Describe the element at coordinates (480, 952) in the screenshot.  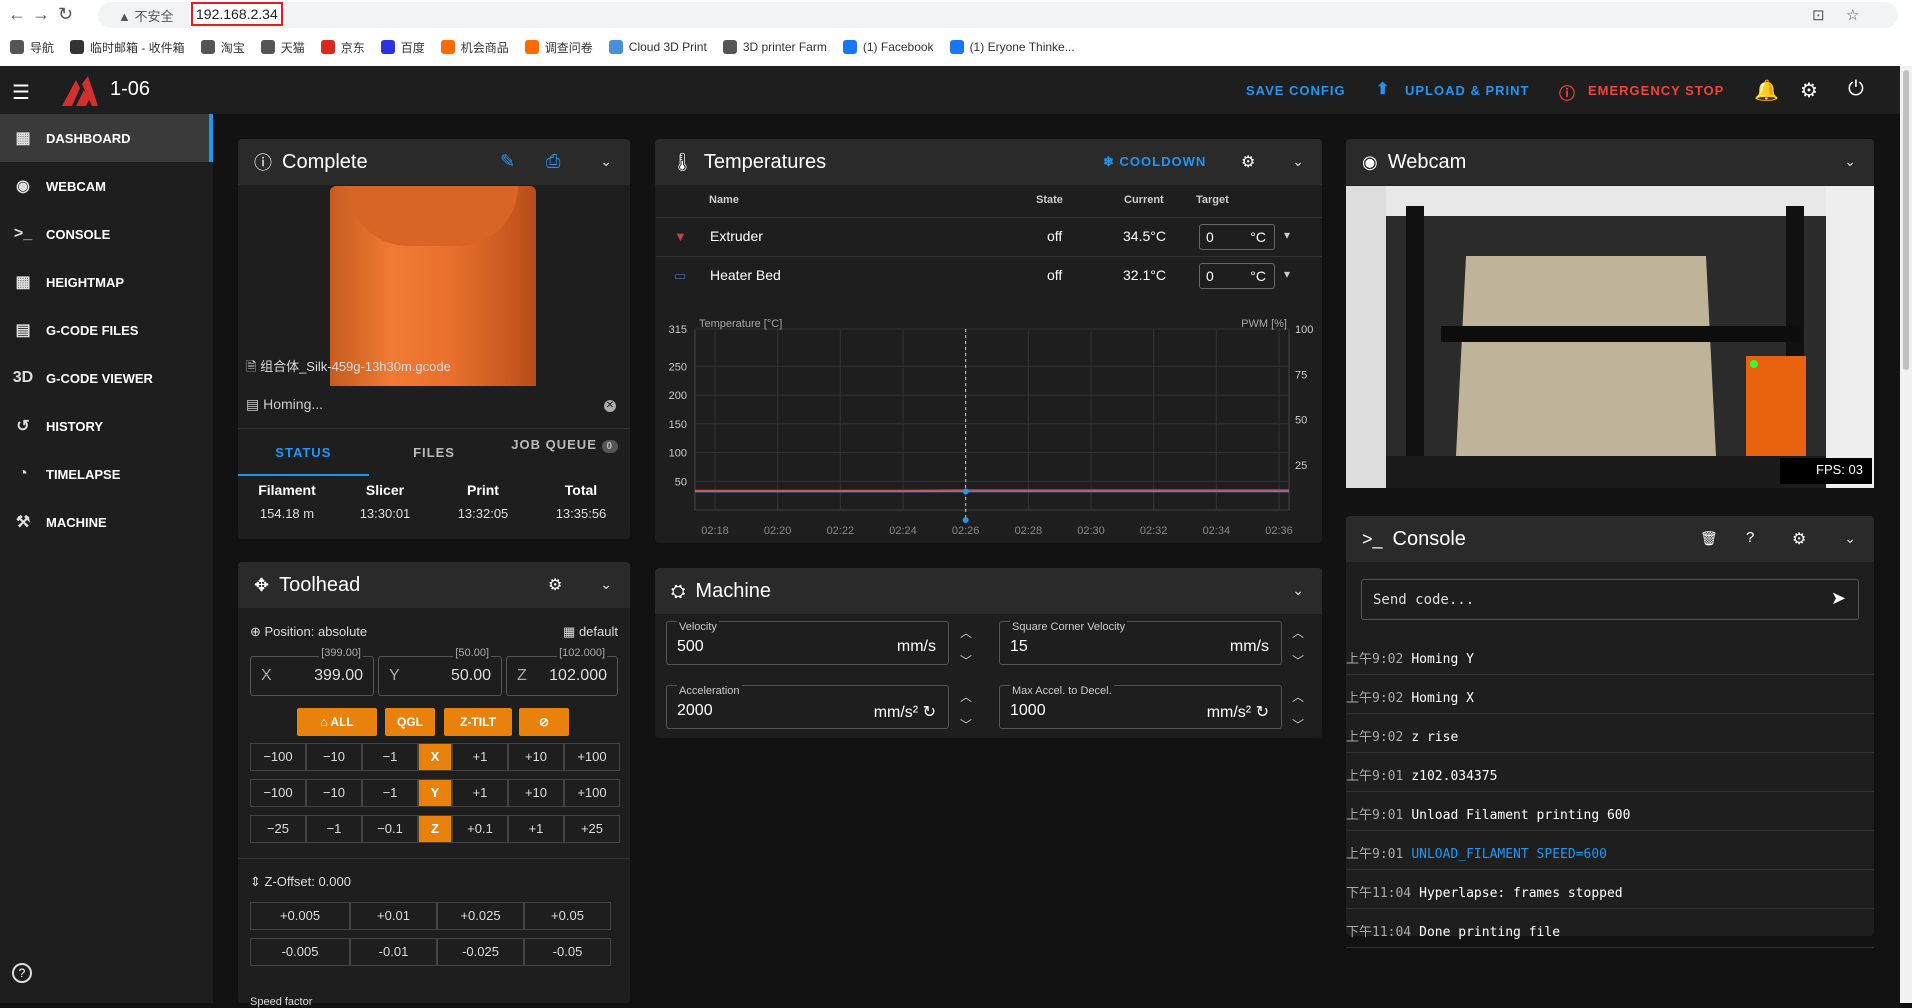
I see `zoffset-button: -0.025` at that location.